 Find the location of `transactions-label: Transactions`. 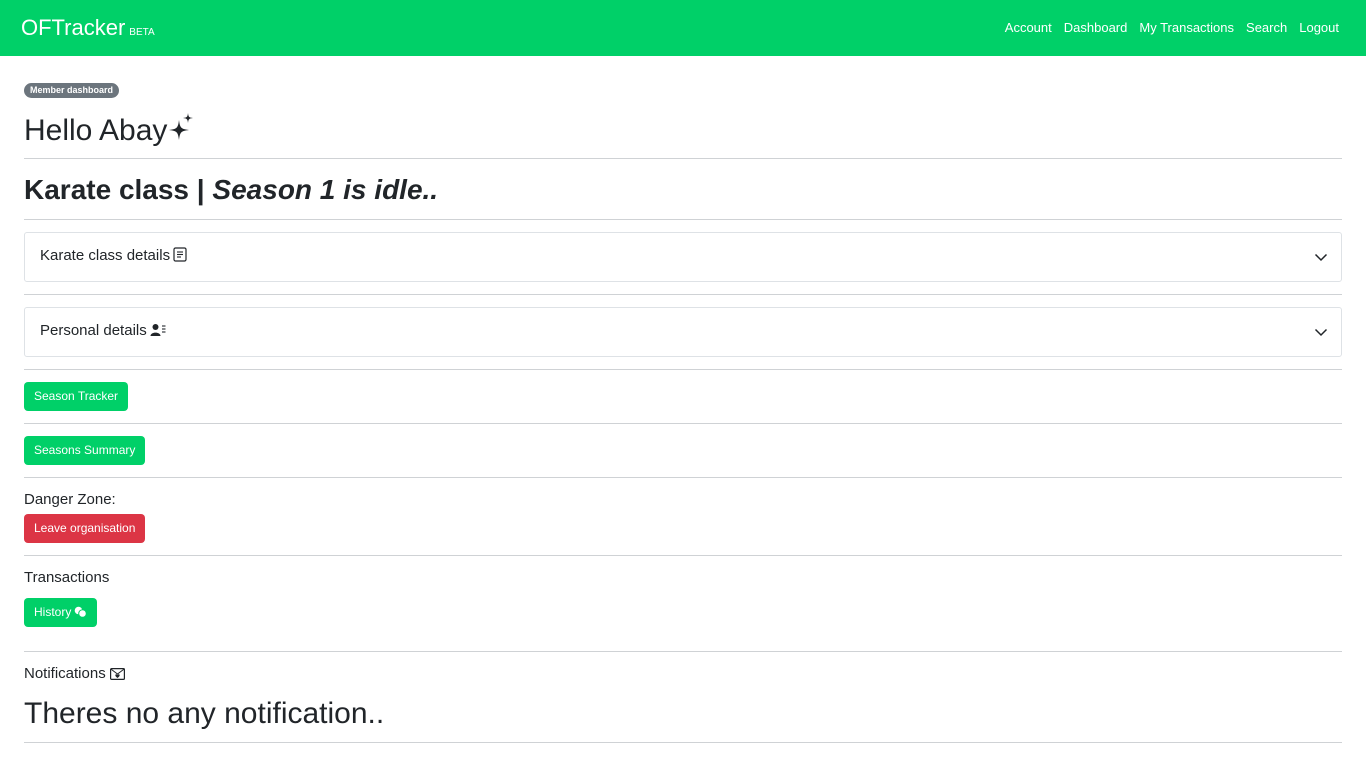

transactions-label: Transactions is located at coordinates (67, 577).